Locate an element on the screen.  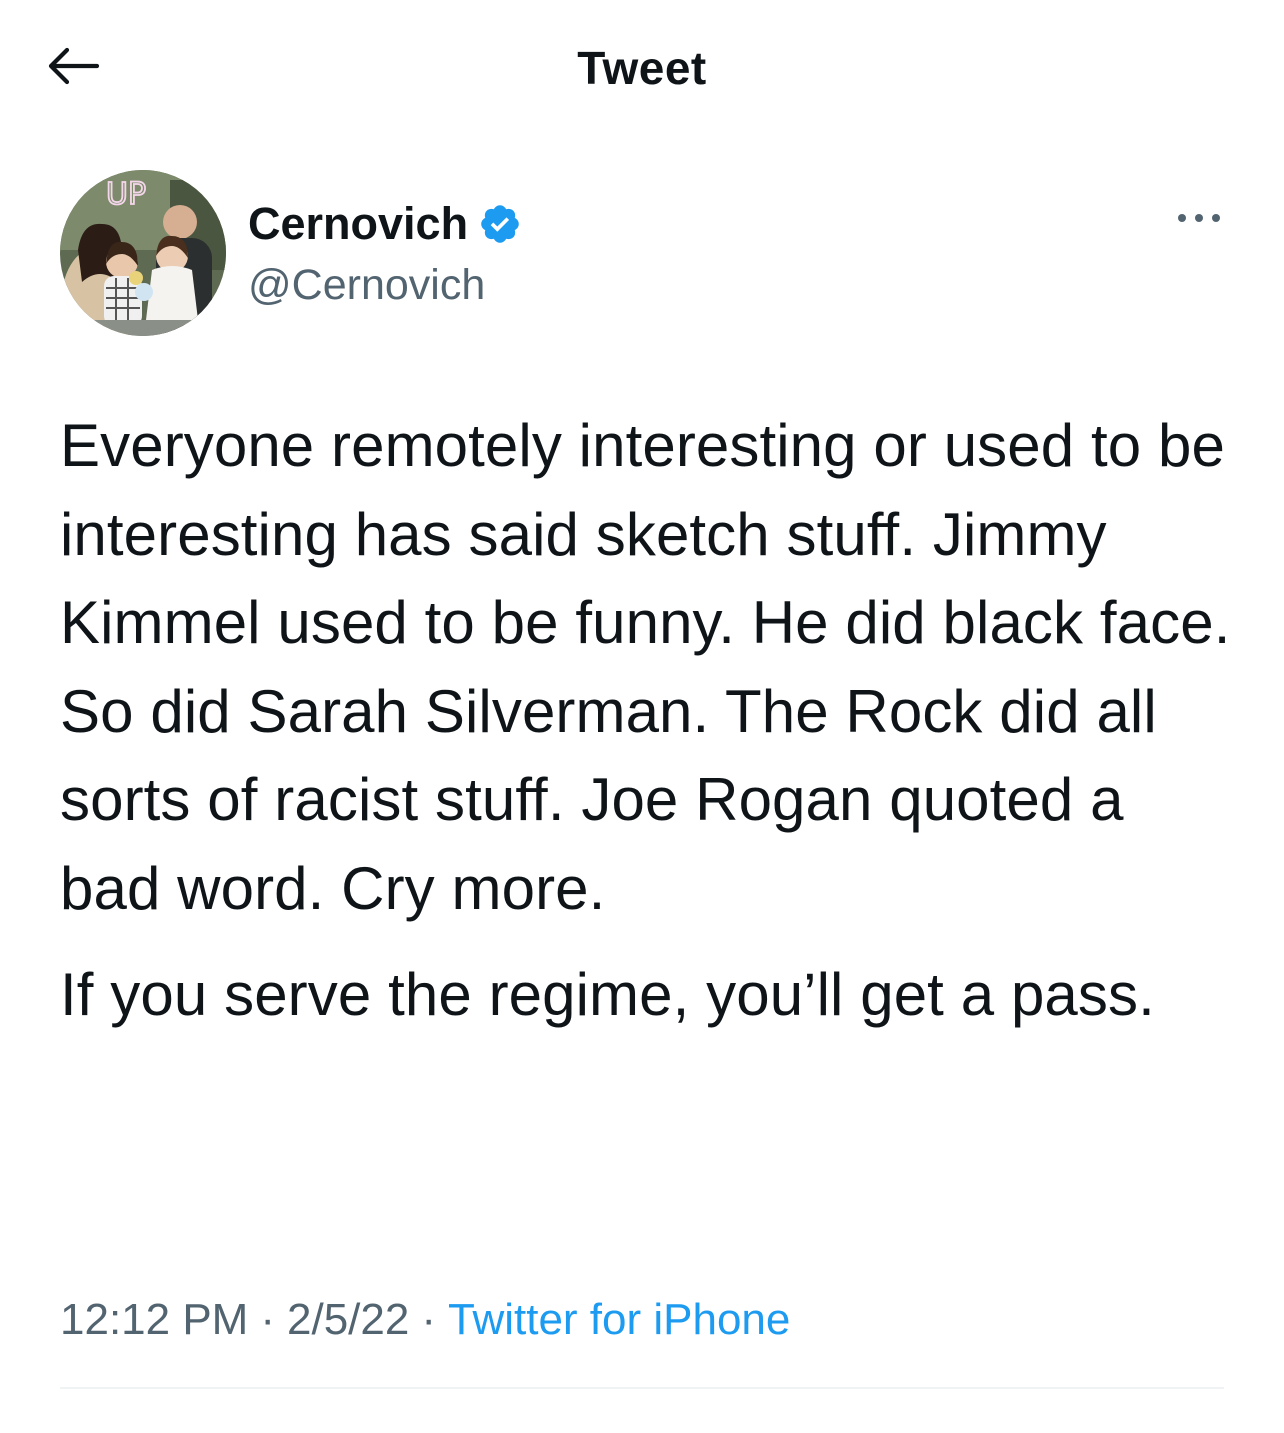
display-name: Cernovich is located at coordinates (358, 223).